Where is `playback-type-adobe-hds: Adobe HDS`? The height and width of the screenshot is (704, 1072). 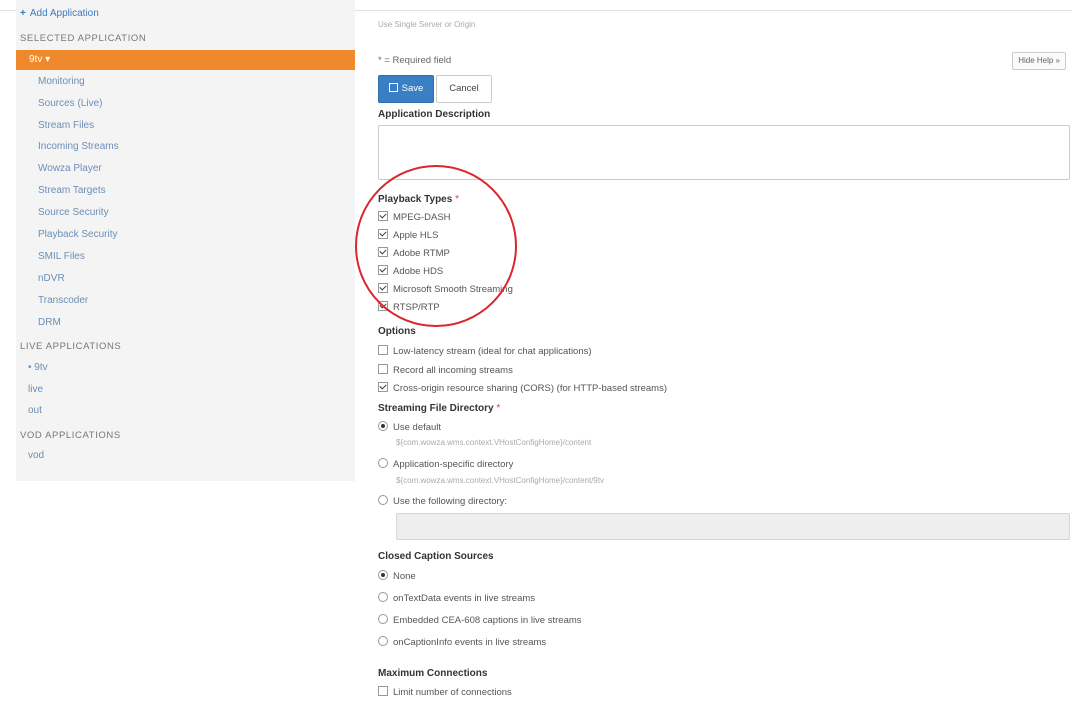 playback-type-adobe-hds: Adobe HDS is located at coordinates (410, 271).